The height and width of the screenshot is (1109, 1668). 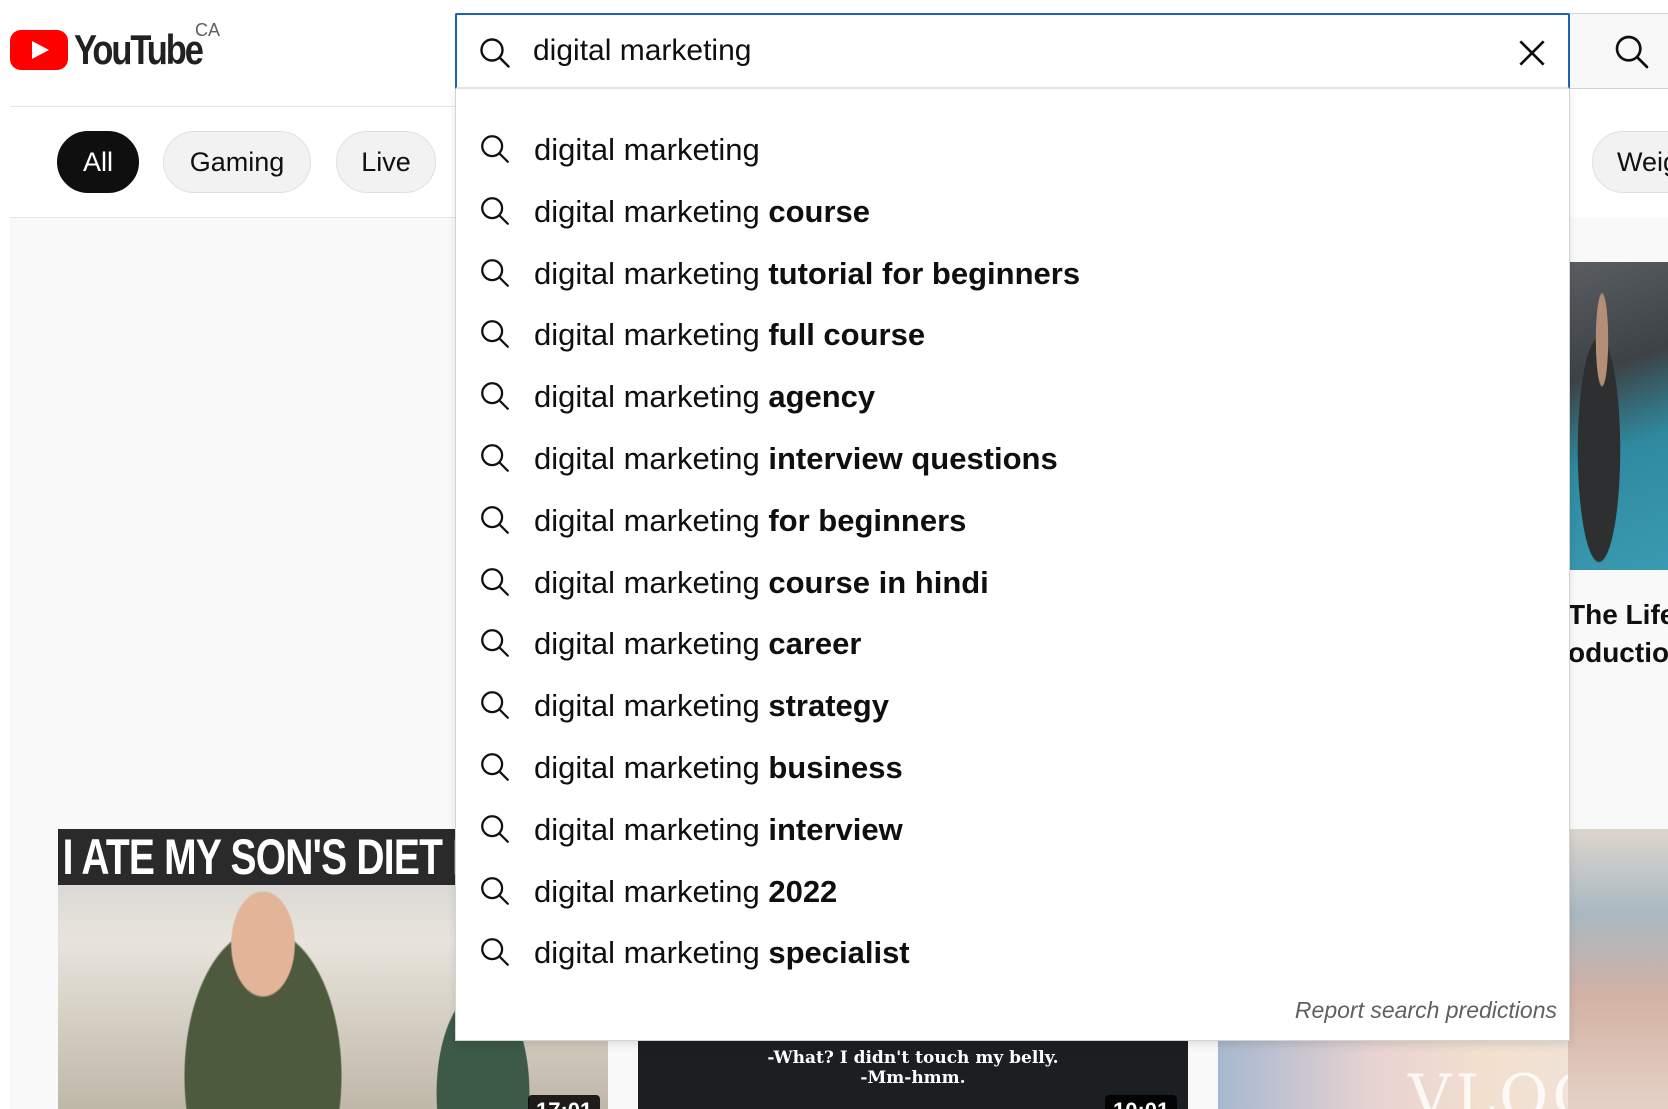 What do you see at coordinates (1618, 634) in the screenshot?
I see `video-title: The Life oduction` at bounding box center [1618, 634].